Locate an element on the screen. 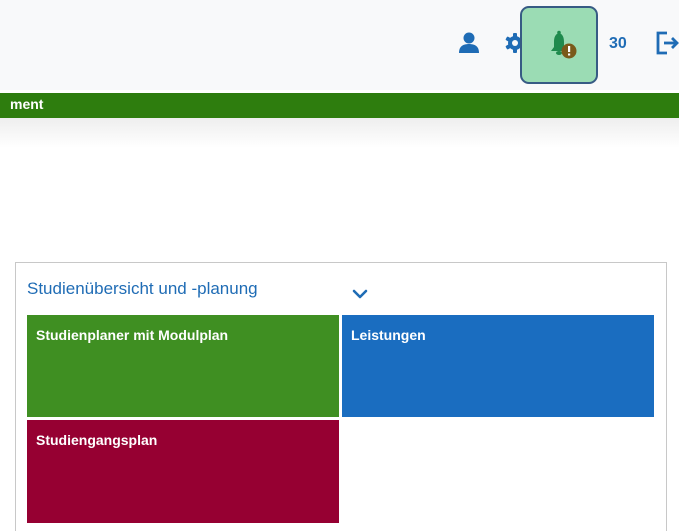 The width and height of the screenshot is (679, 531). session-timer: 30 is located at coordinates (618, 43).